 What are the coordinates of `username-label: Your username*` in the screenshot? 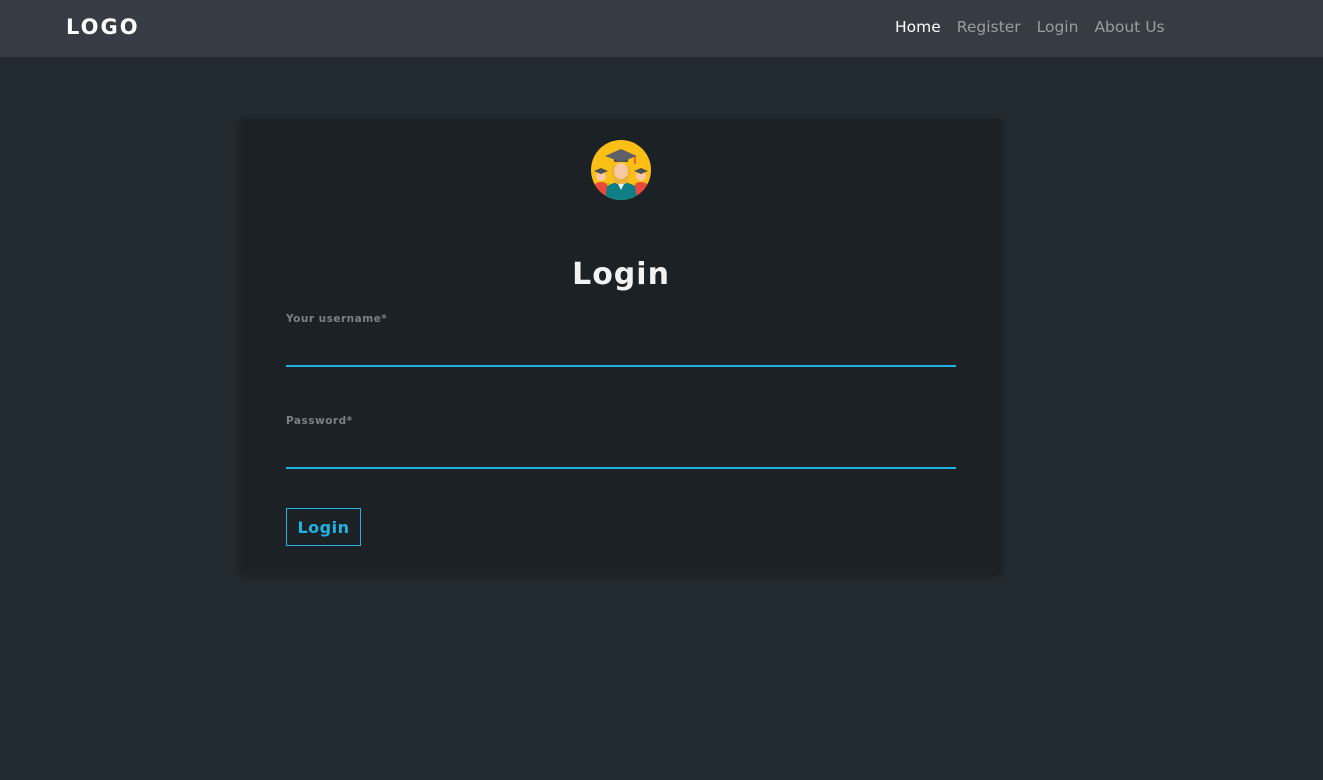 It's located at (337, 319).